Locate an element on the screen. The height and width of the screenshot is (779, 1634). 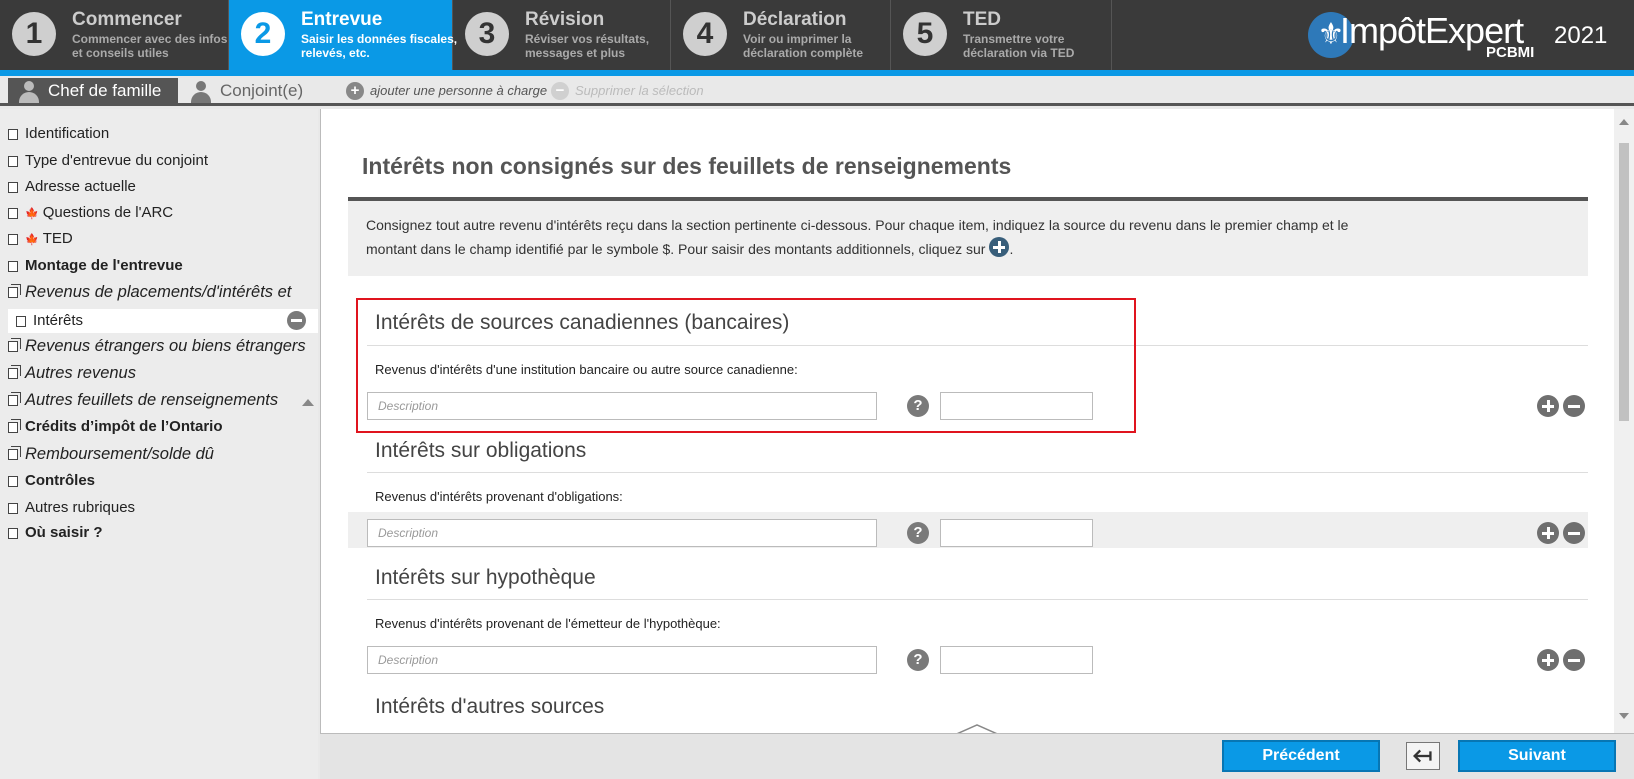
sidebar-item-ted: 🍁 TED is located at coordinates (40, 239).